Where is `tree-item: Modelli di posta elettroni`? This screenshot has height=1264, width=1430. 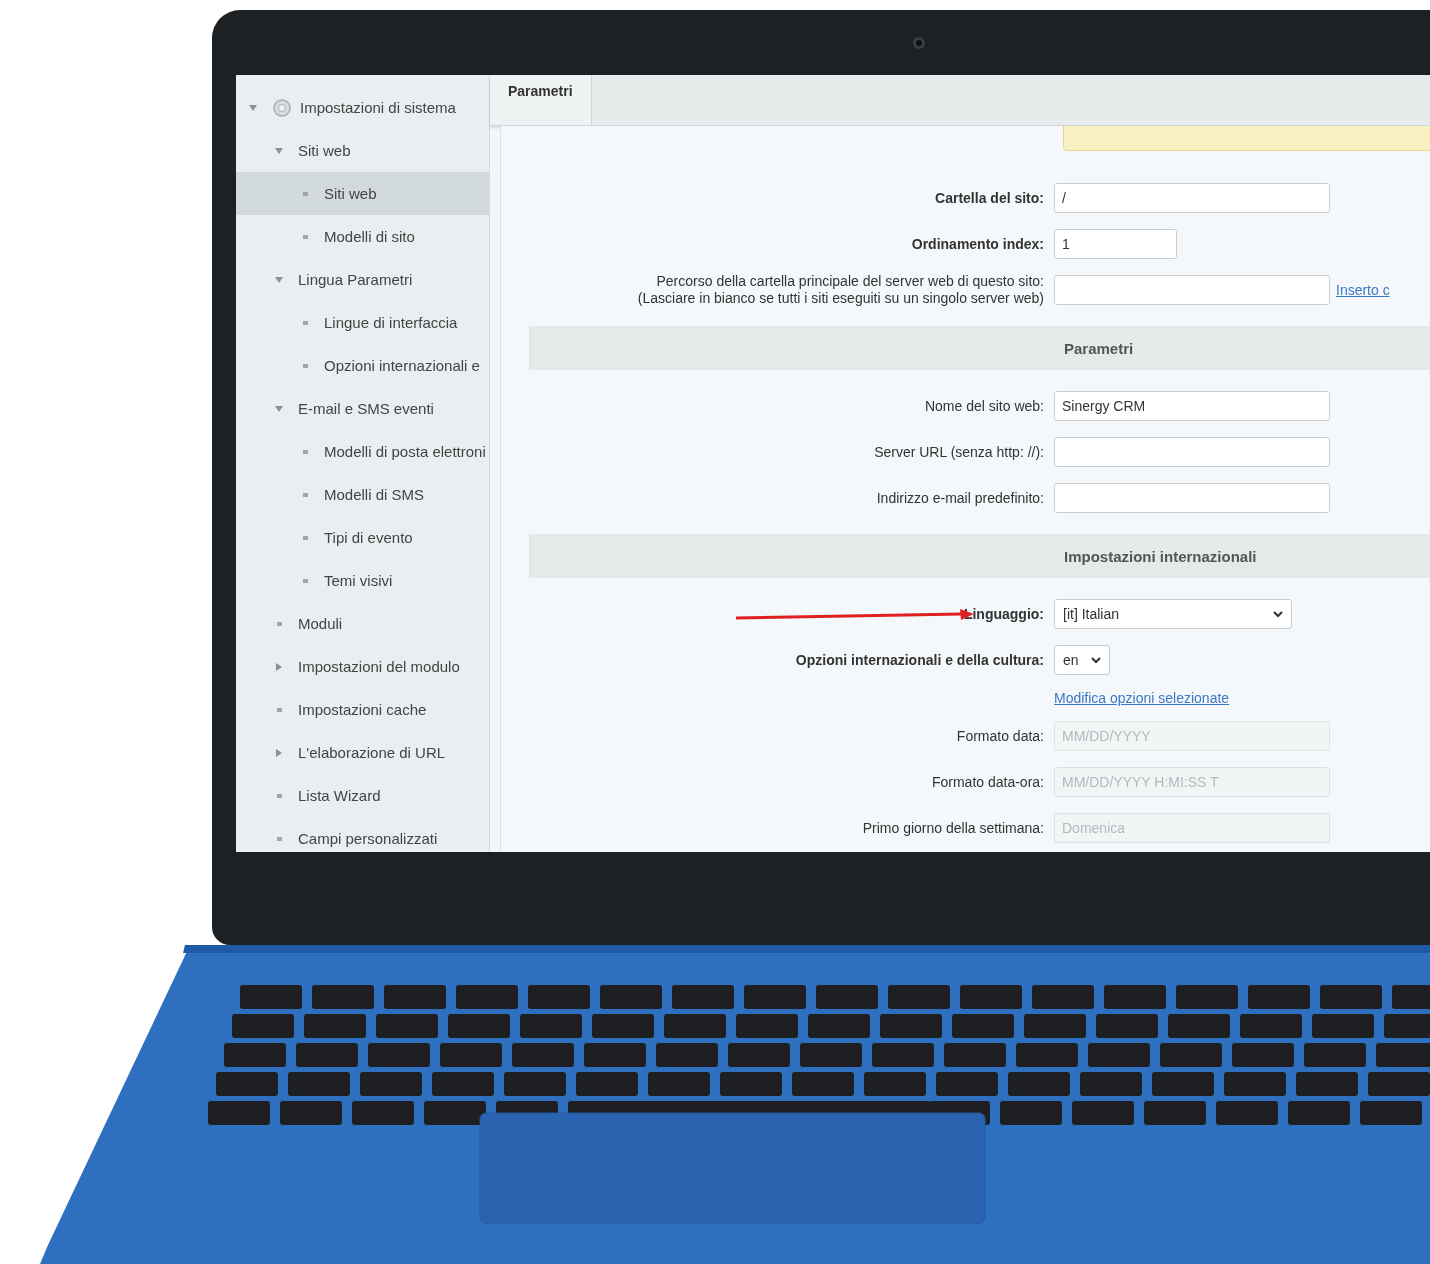 tree-item: Modelli di posta elettroni is located at coordinates (362, 451).